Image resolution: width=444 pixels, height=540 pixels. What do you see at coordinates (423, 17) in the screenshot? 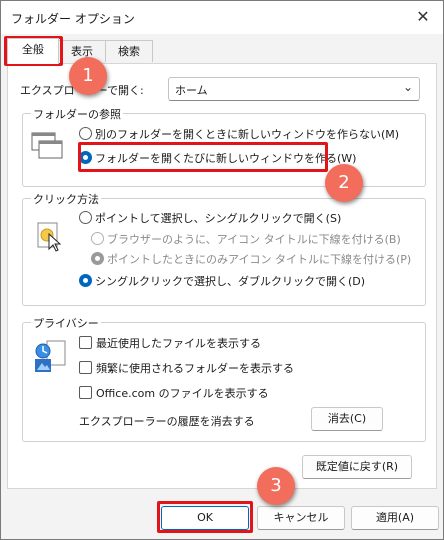
I see `close-icon: ✕` at bounding box center [423, 17].